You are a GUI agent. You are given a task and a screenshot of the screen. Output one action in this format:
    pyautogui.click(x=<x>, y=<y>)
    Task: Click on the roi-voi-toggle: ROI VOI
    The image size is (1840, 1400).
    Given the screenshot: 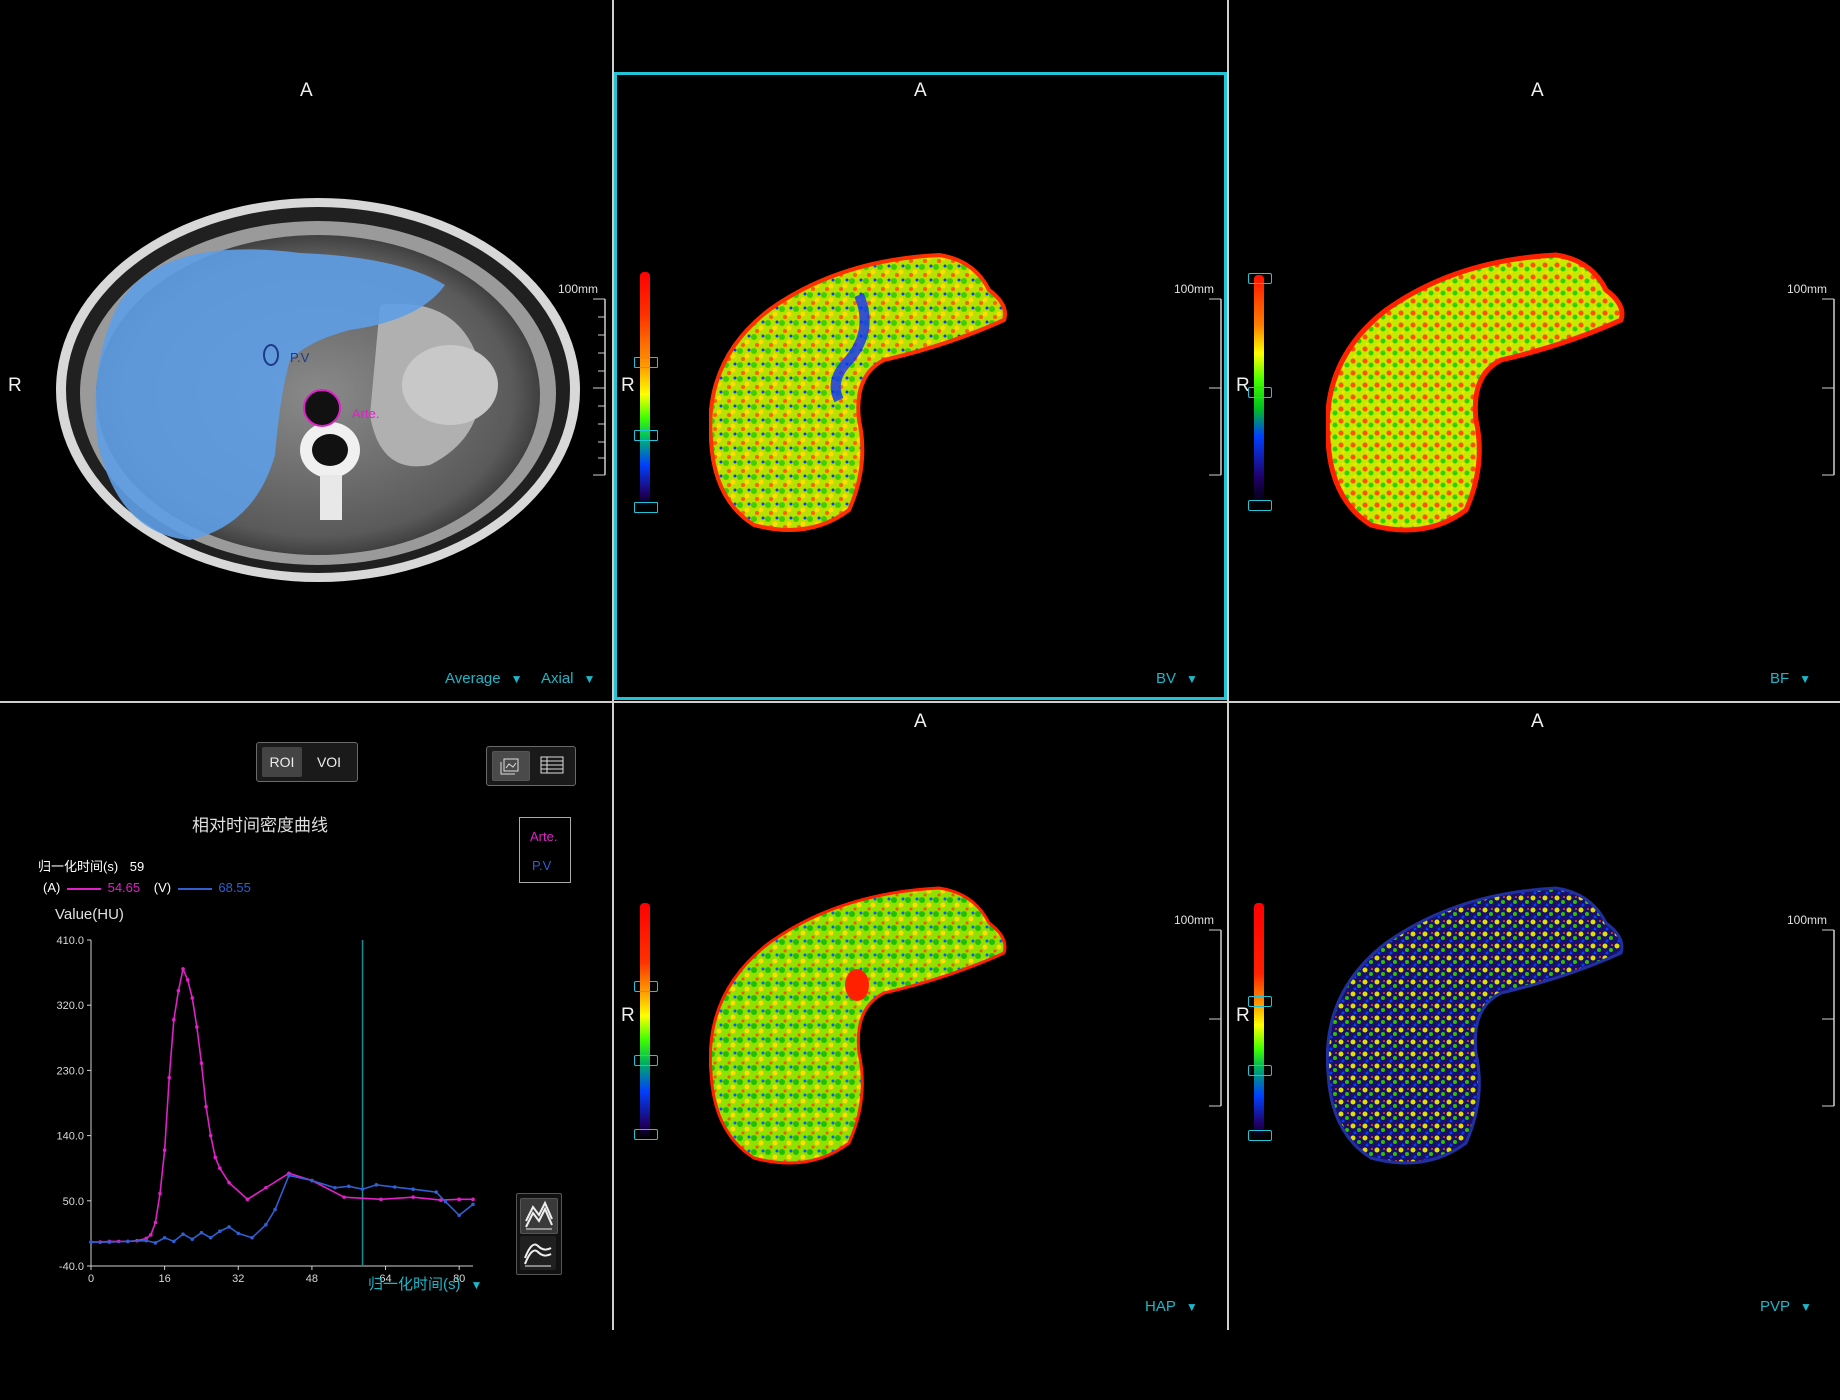 What is the action you would take?
    pyautogui.click(x=307, y=762)
    